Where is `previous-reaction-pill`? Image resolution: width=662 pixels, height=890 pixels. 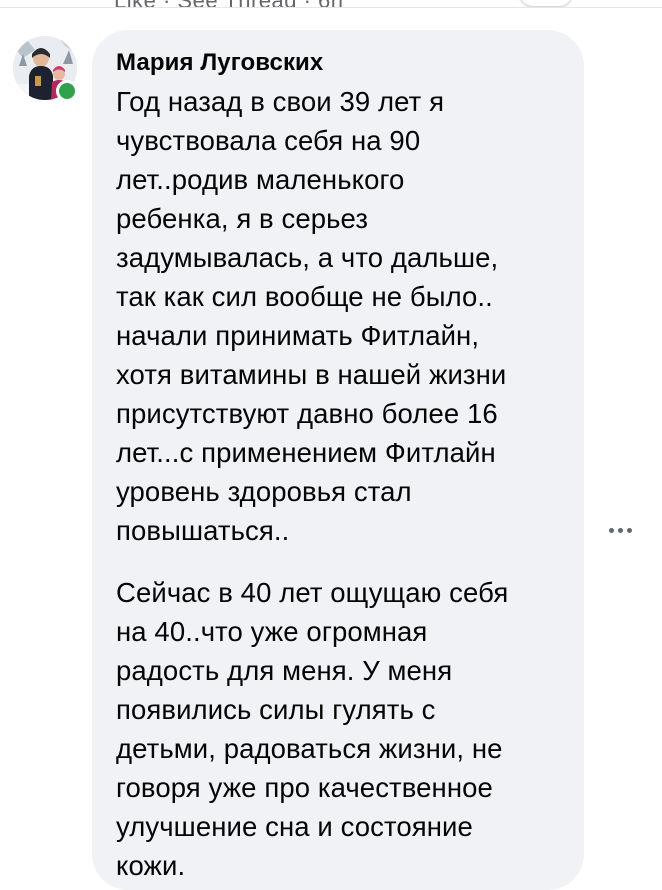
previous-reaction-pill is located at coordinates (546, 3).